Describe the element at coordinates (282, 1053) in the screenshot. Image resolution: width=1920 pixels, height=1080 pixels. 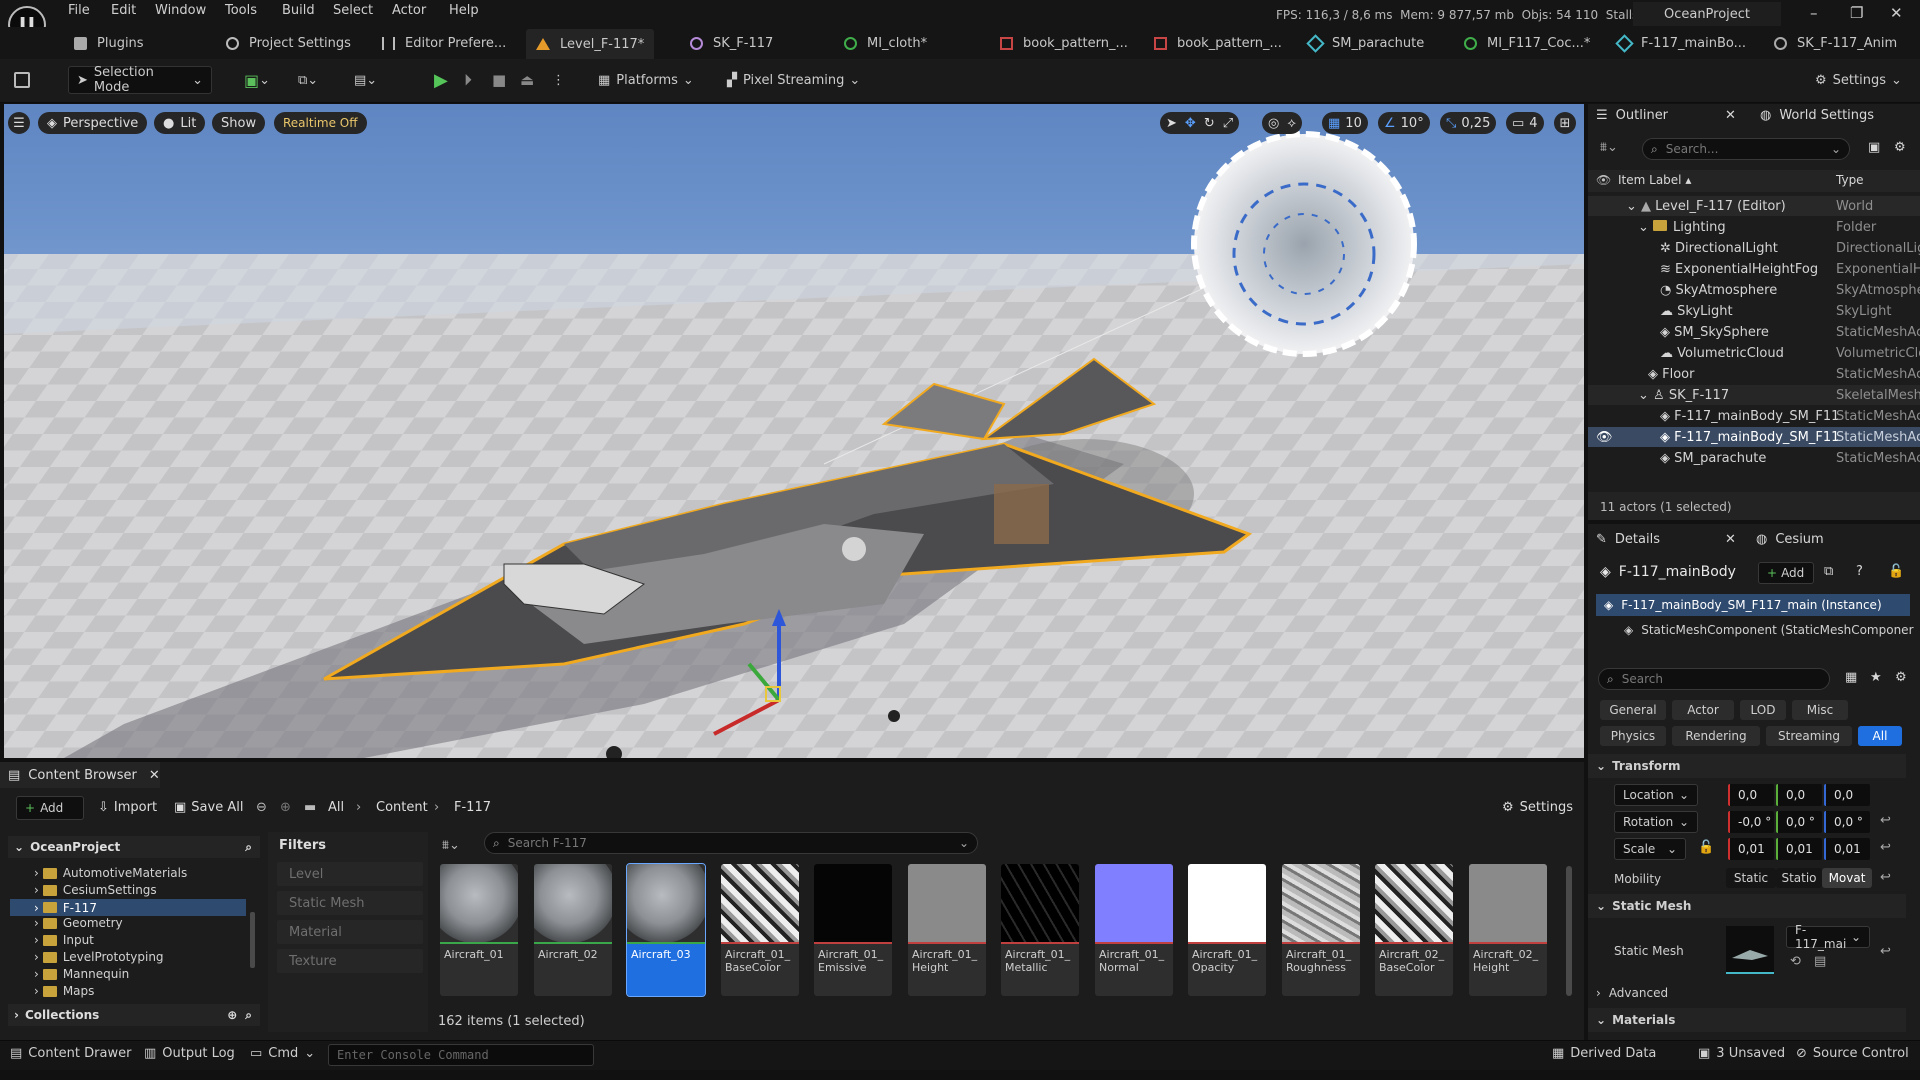
I see `cmd-dropdown: ▭ Cmd ⌄` at that location.